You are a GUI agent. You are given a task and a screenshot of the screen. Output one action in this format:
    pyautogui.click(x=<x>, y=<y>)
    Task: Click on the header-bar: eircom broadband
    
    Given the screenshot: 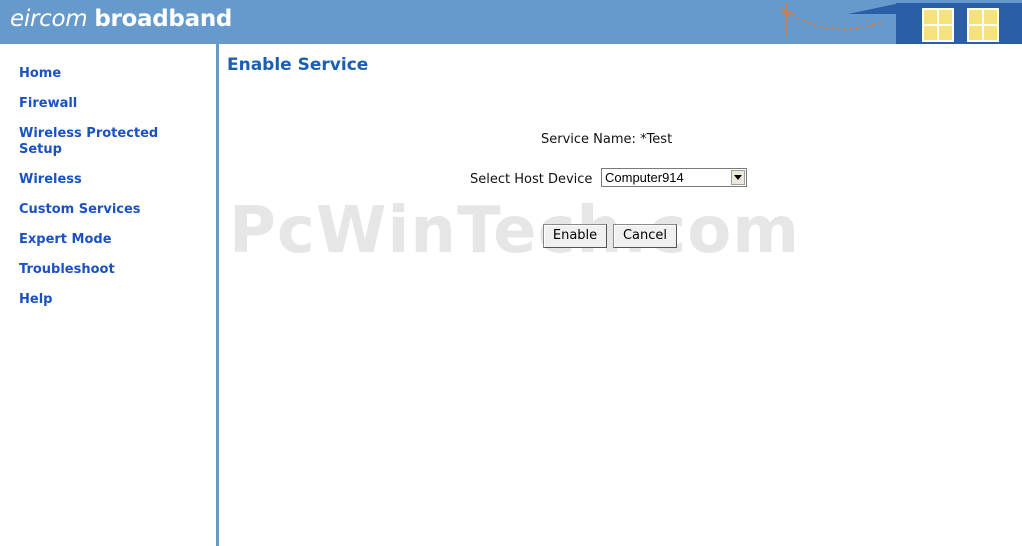 What is the action you would take?
    pyautogui.click(x=511, y=22)
    